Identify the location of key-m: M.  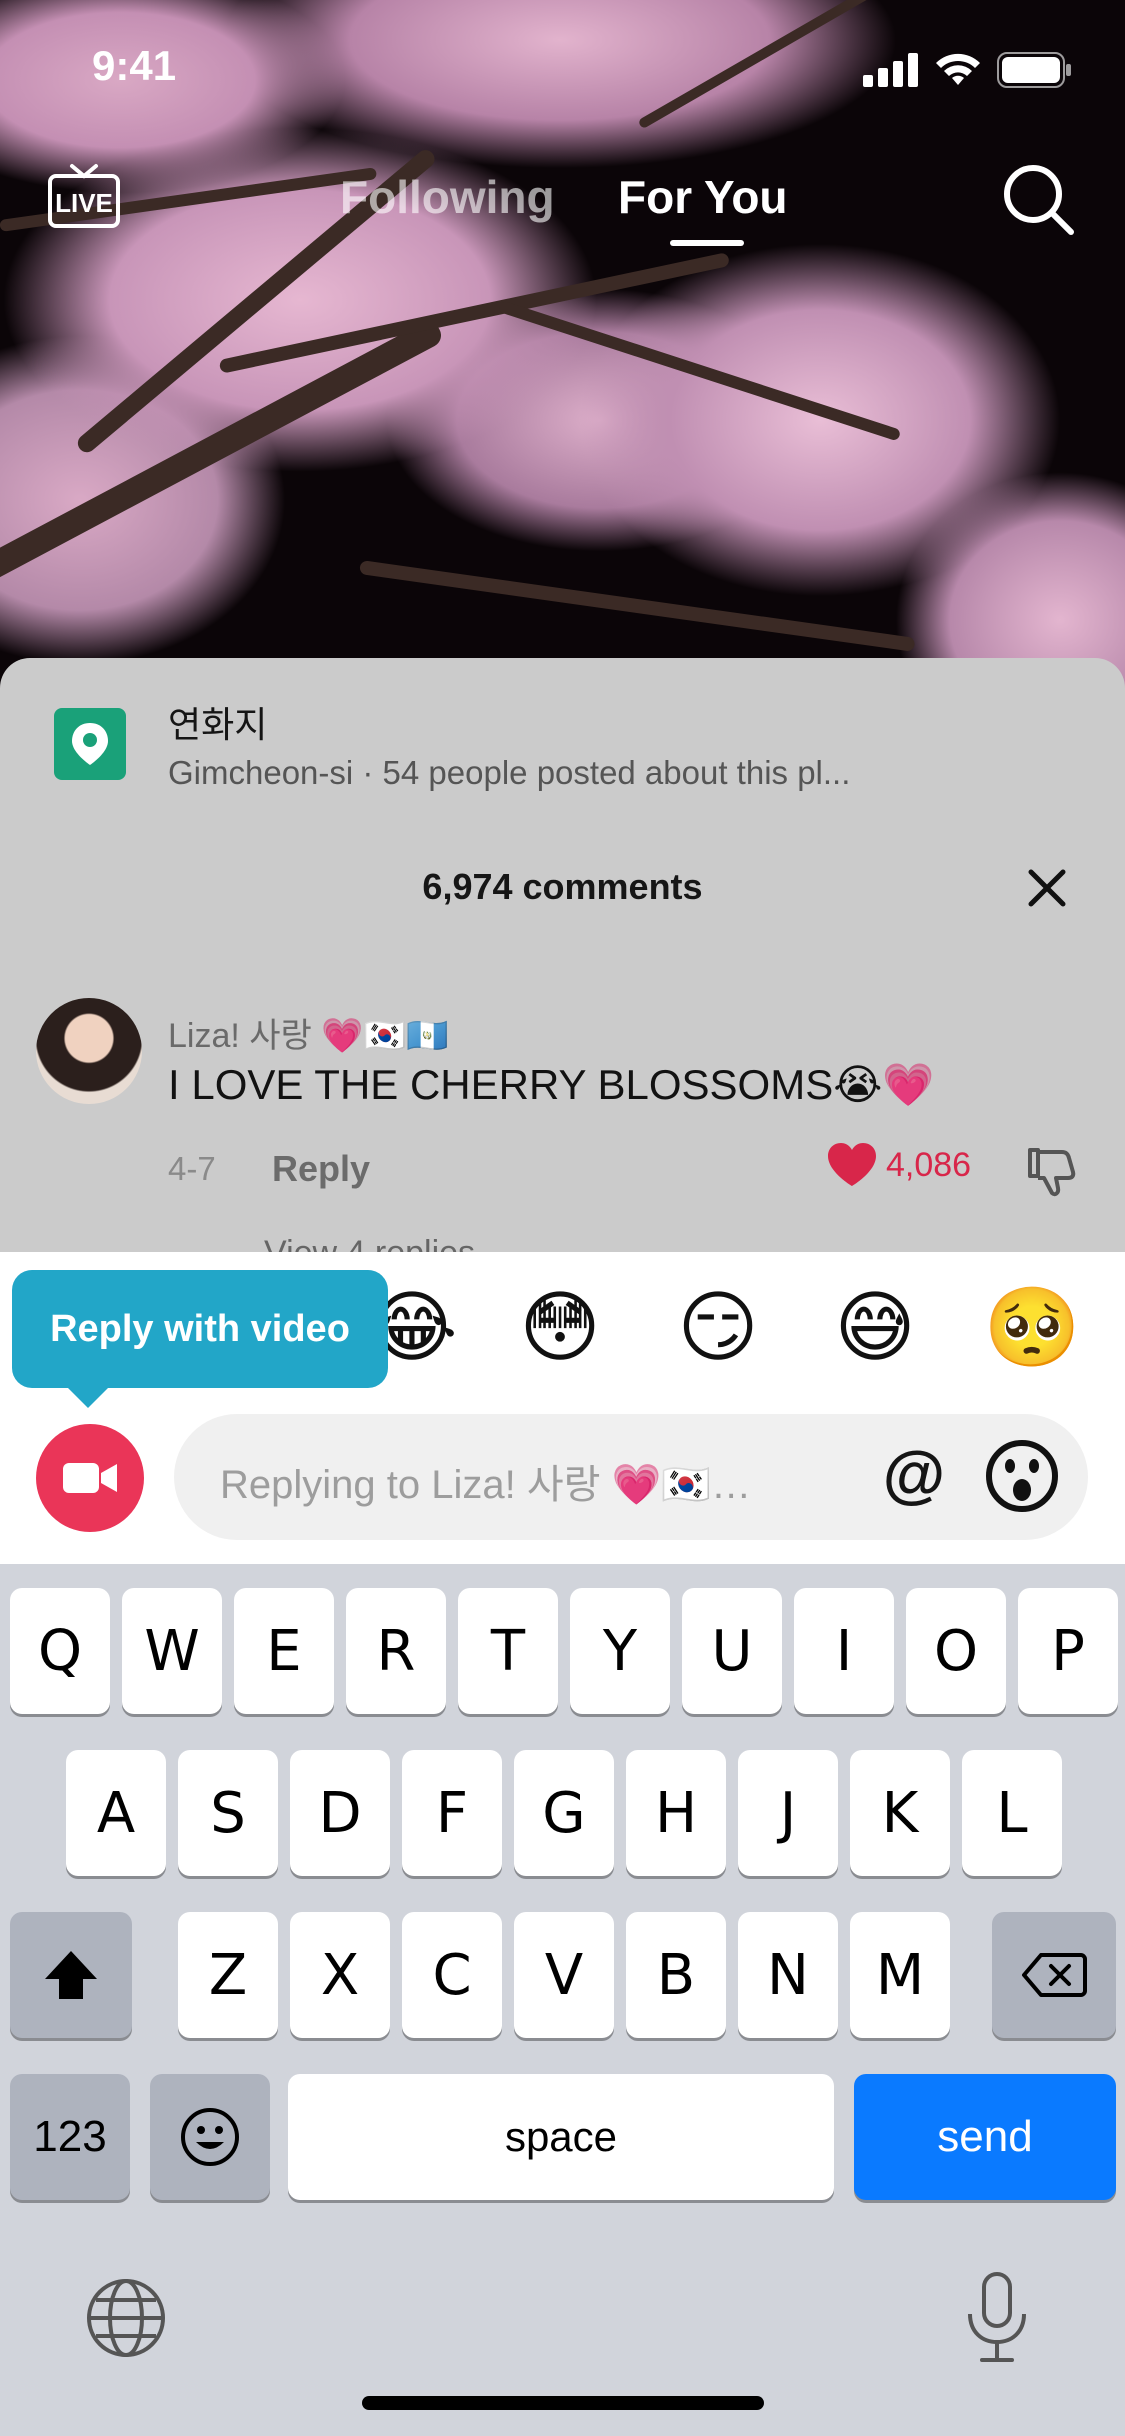
(900, 1975).